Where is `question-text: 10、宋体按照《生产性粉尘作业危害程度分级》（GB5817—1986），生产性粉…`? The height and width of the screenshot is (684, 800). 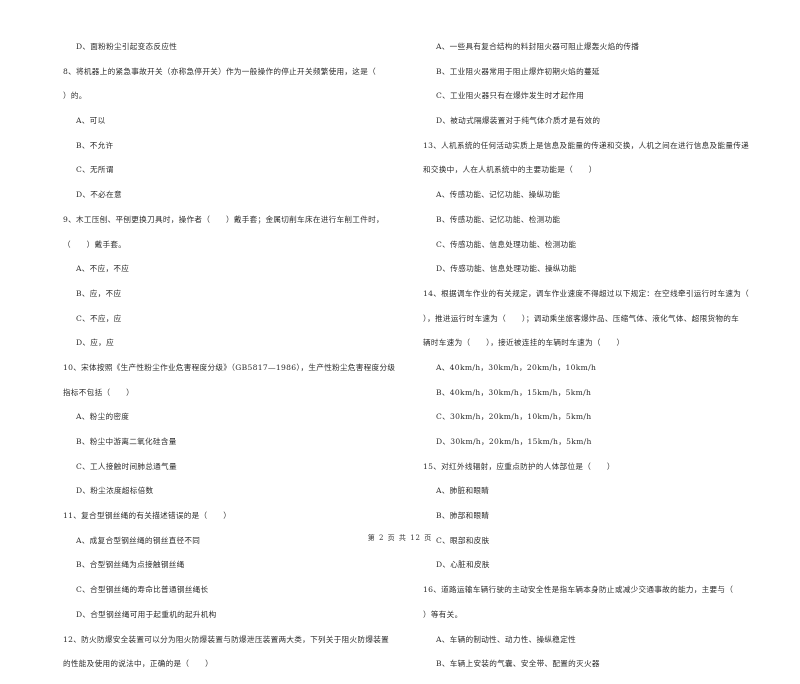
question-text: 10、宋体按照《生产性粉尘作业危害程度分级》（GB5817—1986），生产性粉… is located at coordinates (229, 367).